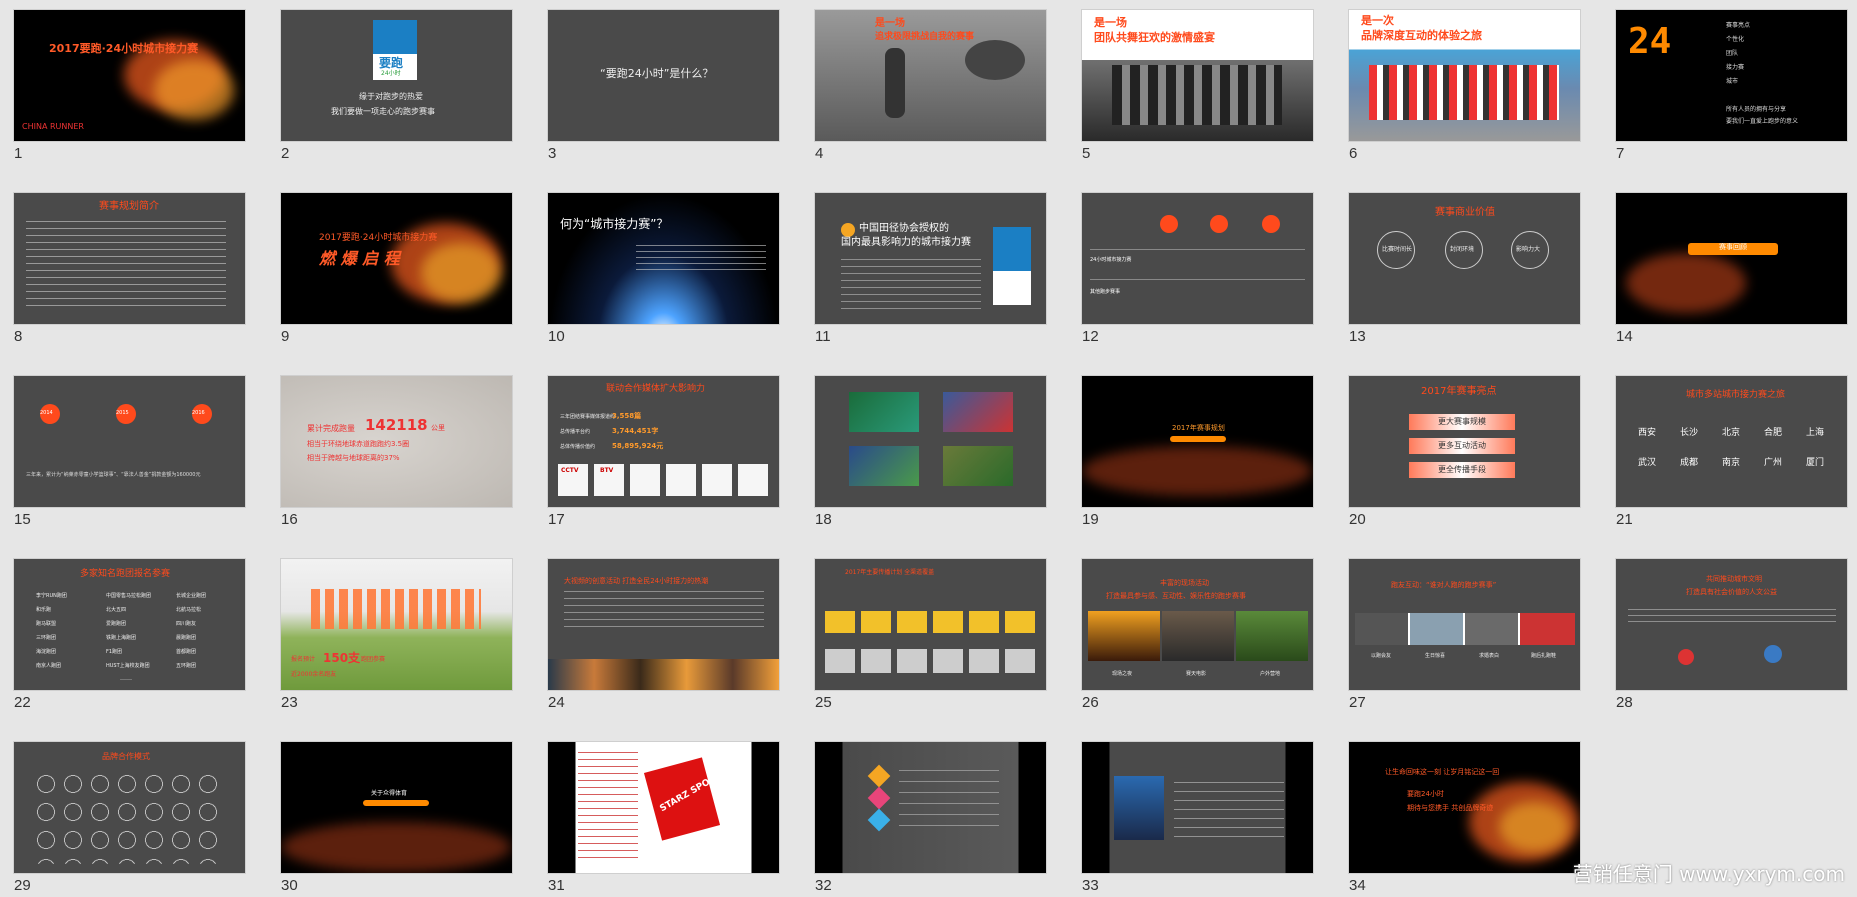  Describe the element at coordinates (1459, 391) in the screenshot. I see `slide-title: 2017年赛事亮点` at that location.